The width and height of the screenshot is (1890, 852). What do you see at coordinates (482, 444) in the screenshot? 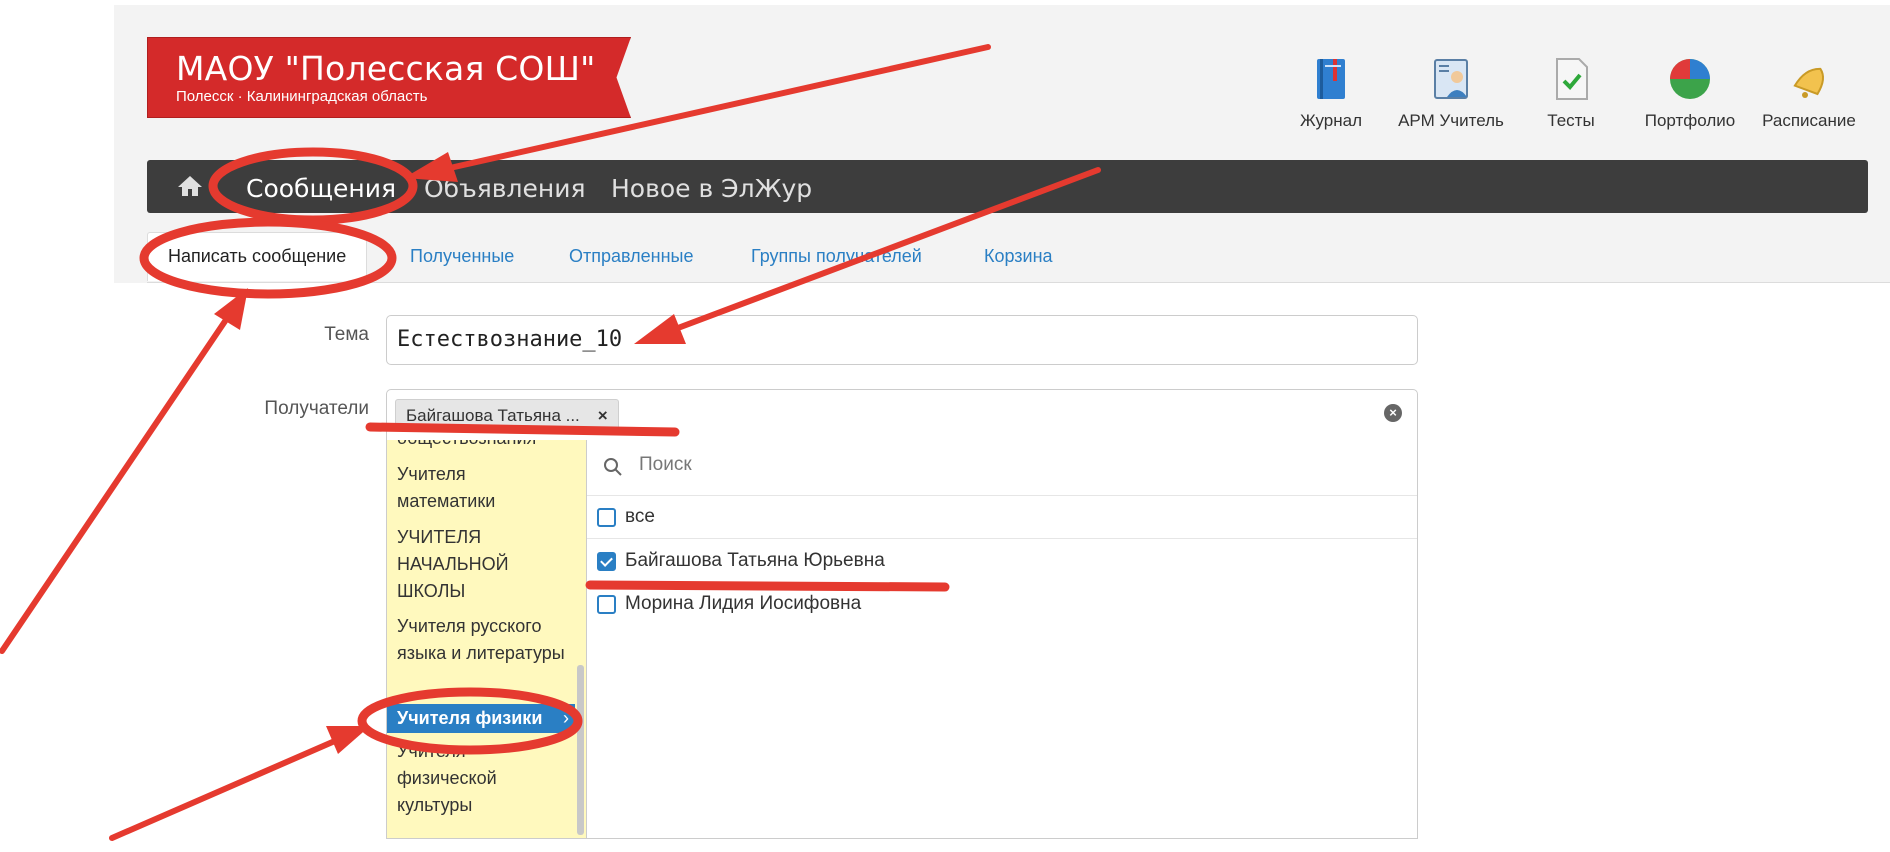
I see `group-item: обществознания` at bounding box center [482, 444].